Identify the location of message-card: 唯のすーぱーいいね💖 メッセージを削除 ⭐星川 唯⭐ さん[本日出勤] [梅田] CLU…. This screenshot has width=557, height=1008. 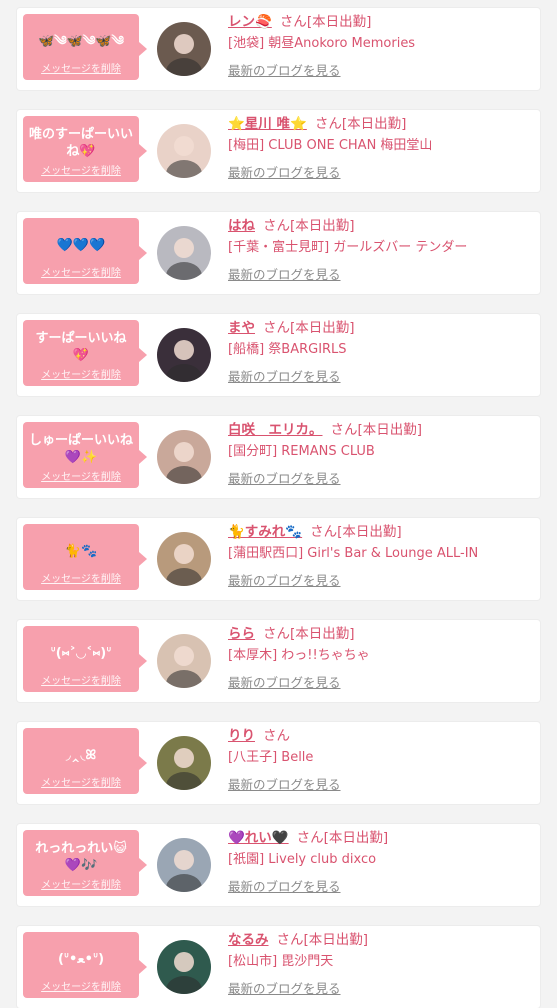
(278, 151).